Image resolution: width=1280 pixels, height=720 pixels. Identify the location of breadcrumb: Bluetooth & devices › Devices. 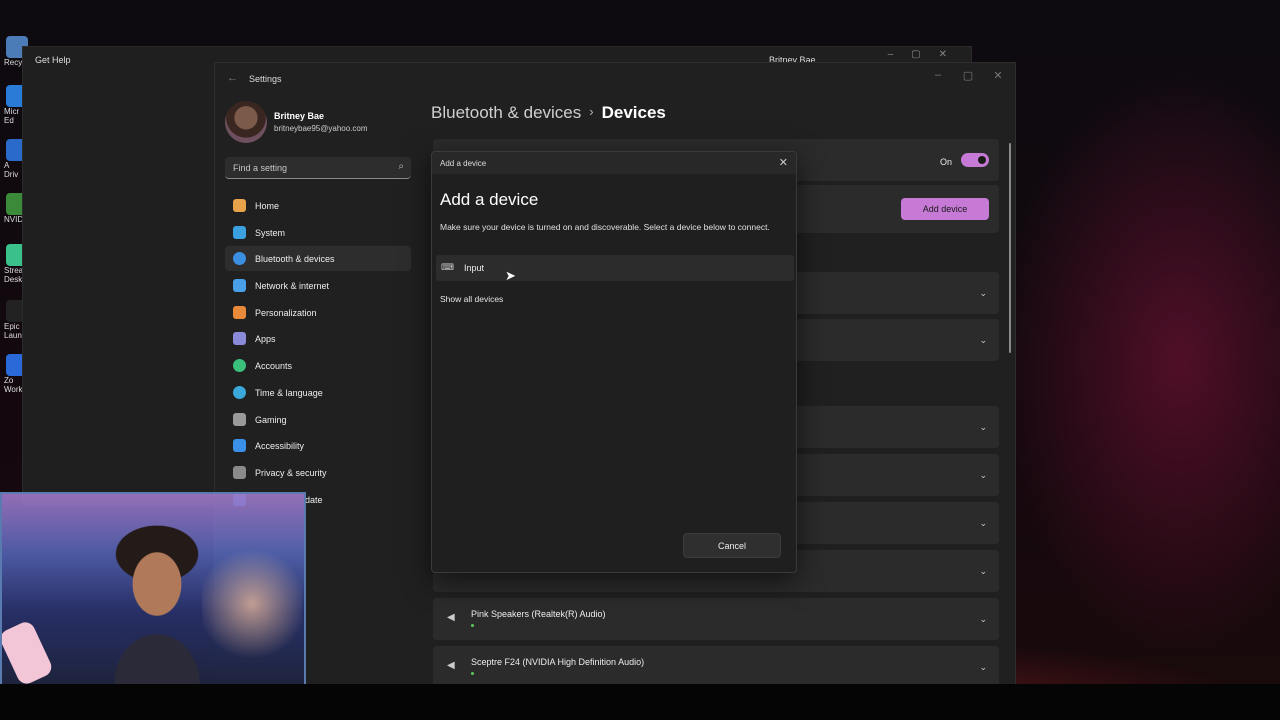
(548, 113).